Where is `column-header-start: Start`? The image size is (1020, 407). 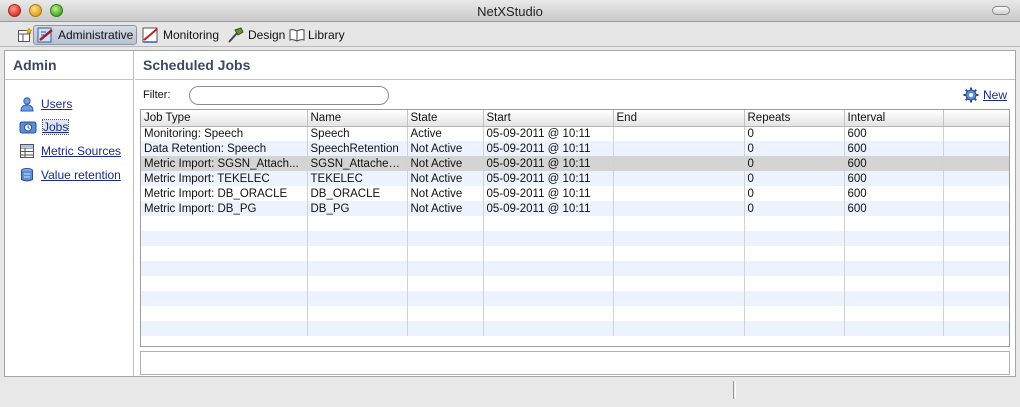 column-header-start: Start is located at coordinates (548, 118).